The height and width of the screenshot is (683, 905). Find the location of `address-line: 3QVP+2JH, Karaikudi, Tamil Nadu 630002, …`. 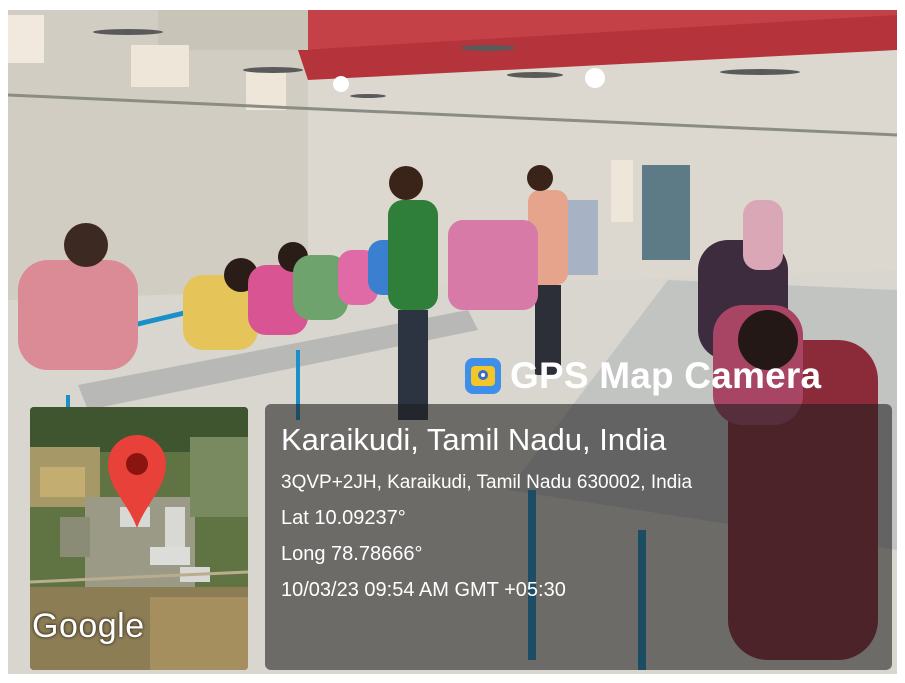

address-line: 3QVP+2JH, Karaikudi, Tamil Nadu 630002, … is located at coordinates (487, 482).